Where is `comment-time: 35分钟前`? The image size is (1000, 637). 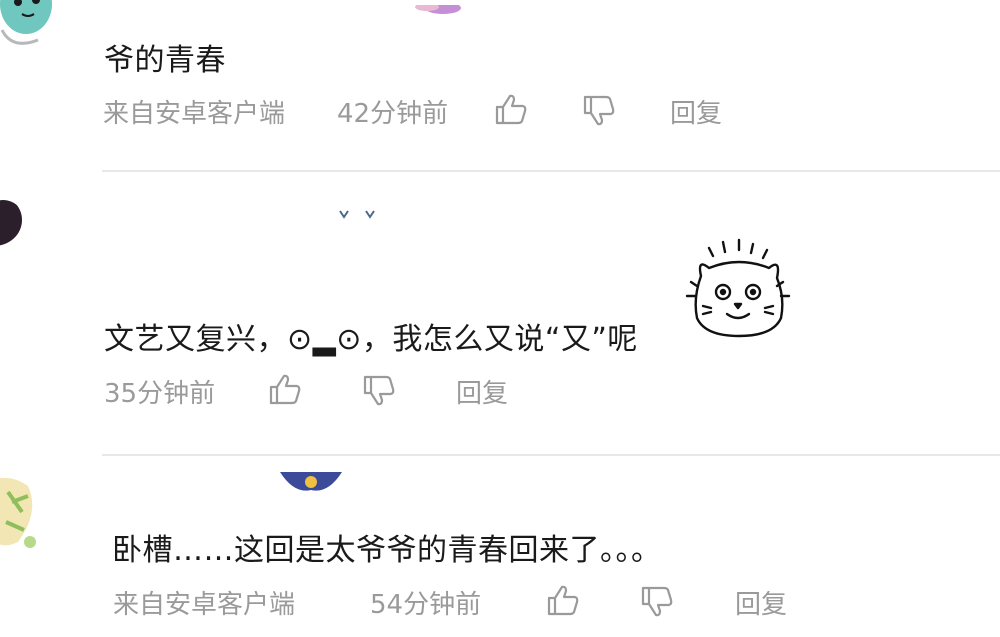 comment-time: 35分钟前 is located at coordinates (160, 394).